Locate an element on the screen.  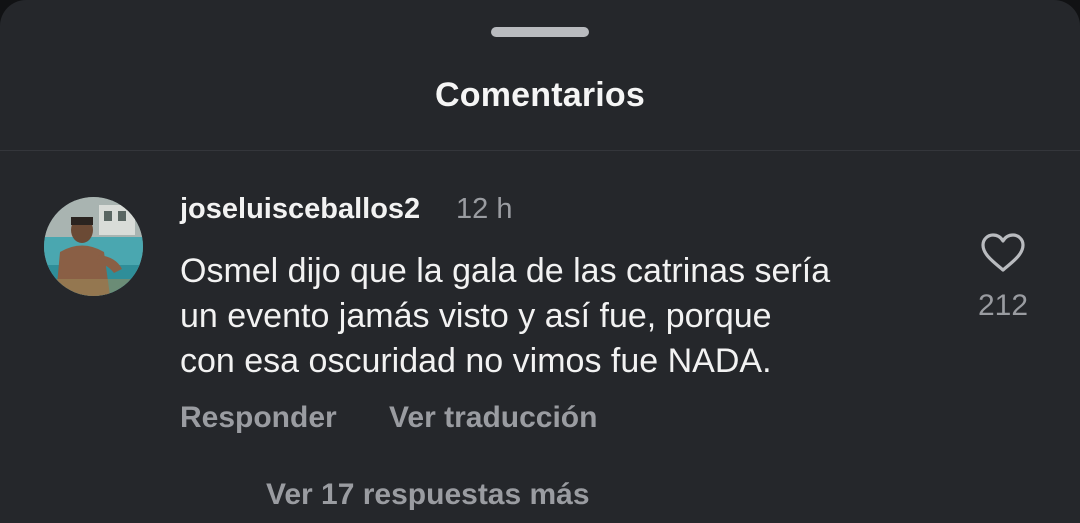
like-count: 212 is located at coordinates (1003, 305).